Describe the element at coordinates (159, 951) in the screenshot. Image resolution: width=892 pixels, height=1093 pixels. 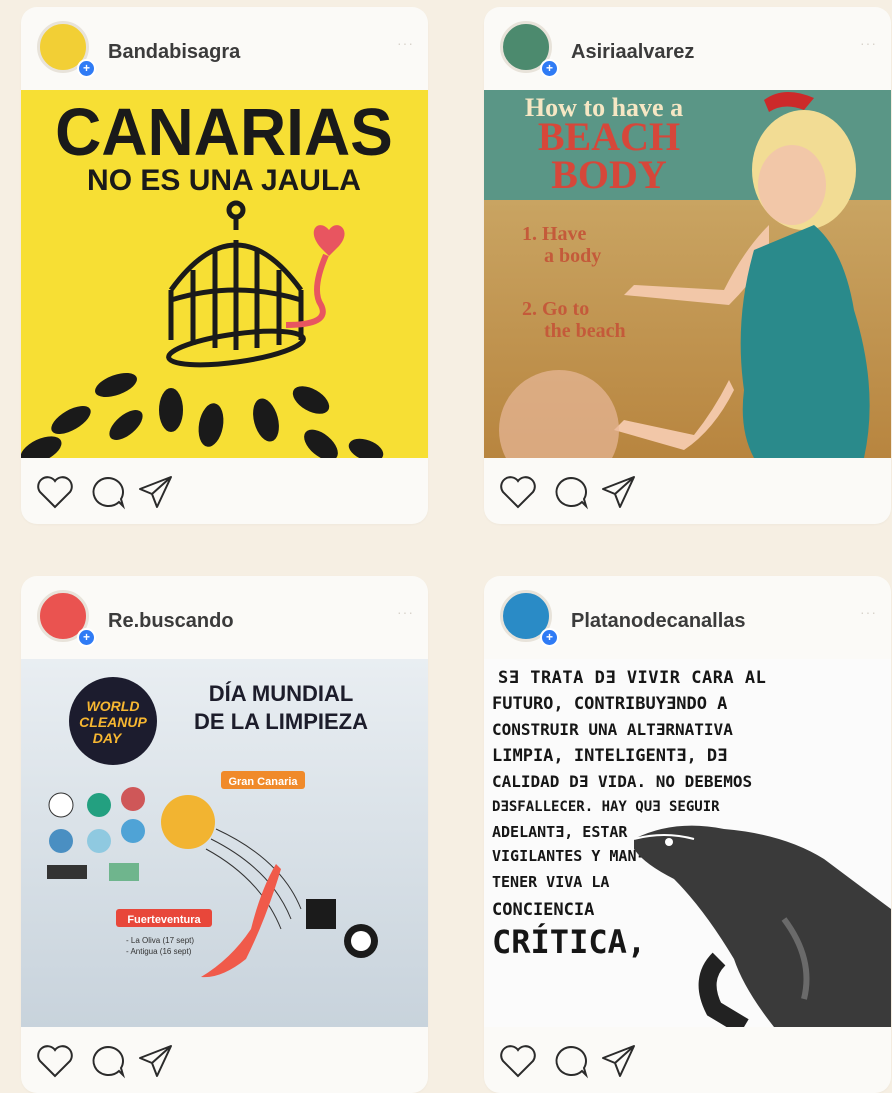
I see `image-text: - Antigua (16 sept)` at that location.